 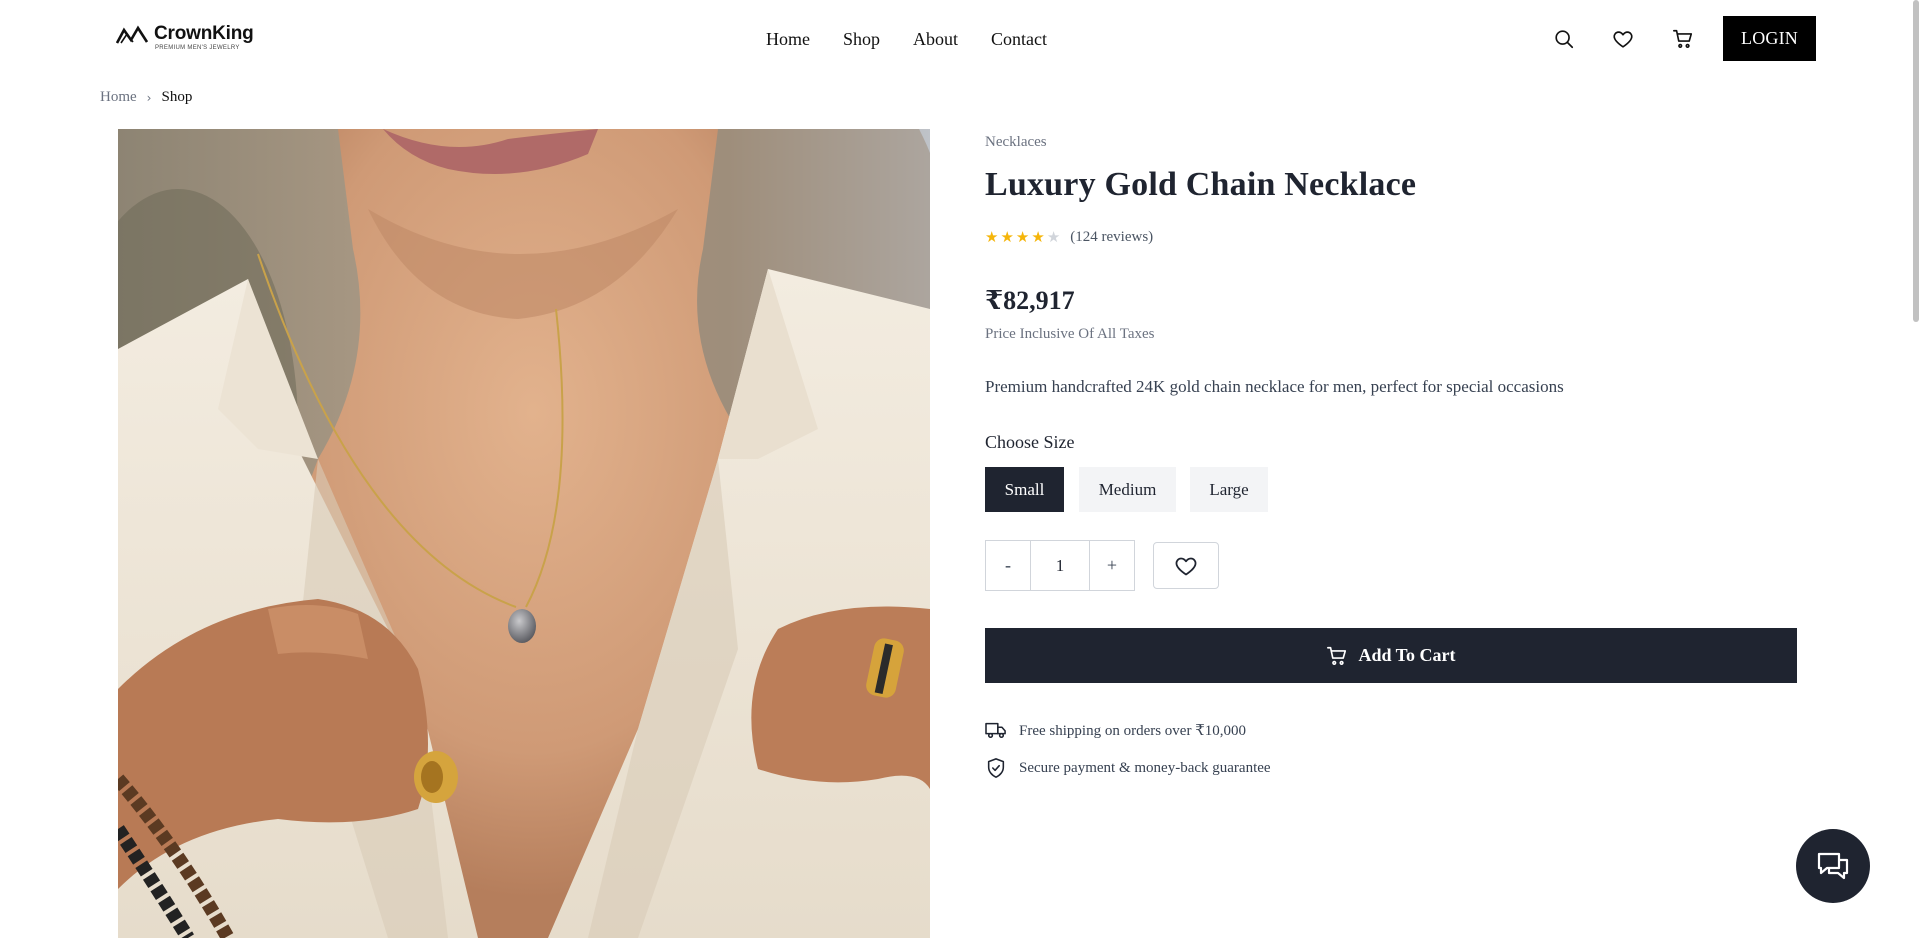 I want to click on quantity-stepper: - 1 +, so click(x=1060, y=565).